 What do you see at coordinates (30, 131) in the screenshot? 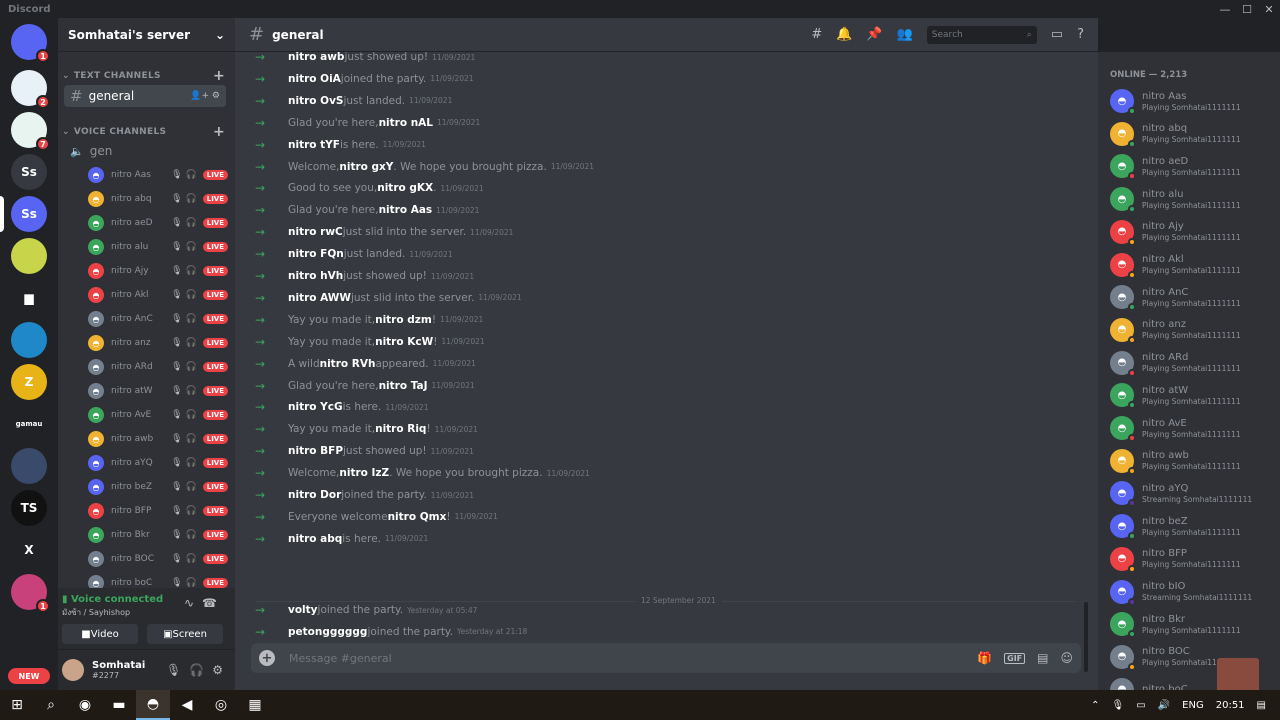
I see `server-icon: 7` at bounding box center [30, 131].